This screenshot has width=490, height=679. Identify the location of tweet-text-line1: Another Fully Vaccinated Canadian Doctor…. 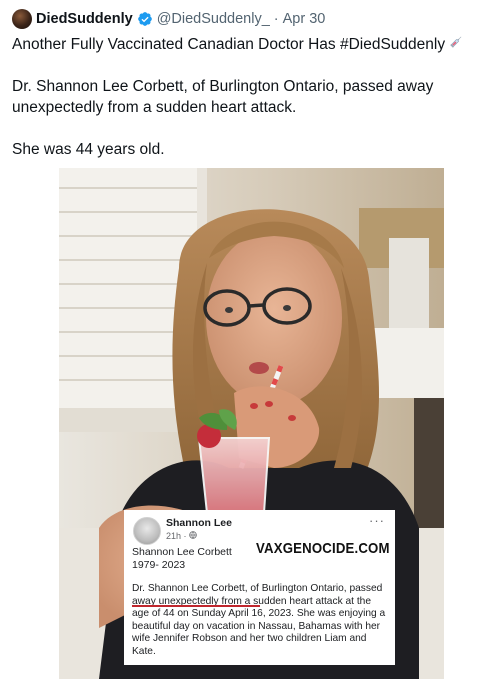
(246, 44).